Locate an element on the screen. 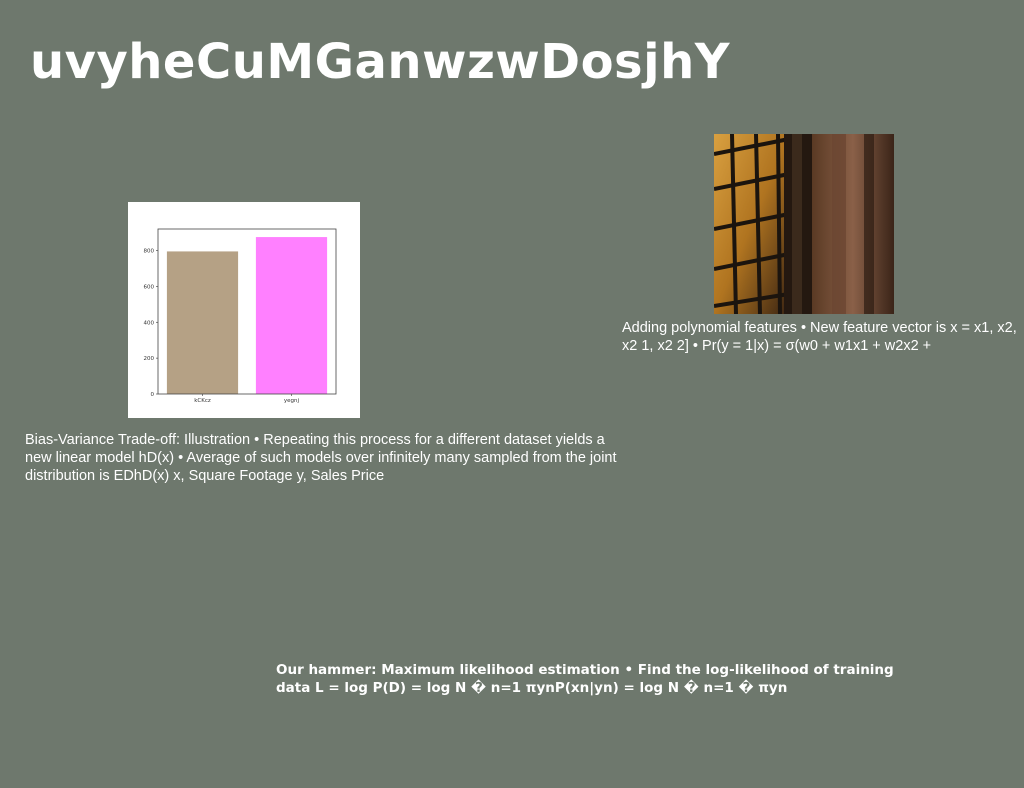 This screenshot has width=1024, height=788. photo-image is located at coordinates (804, 224).